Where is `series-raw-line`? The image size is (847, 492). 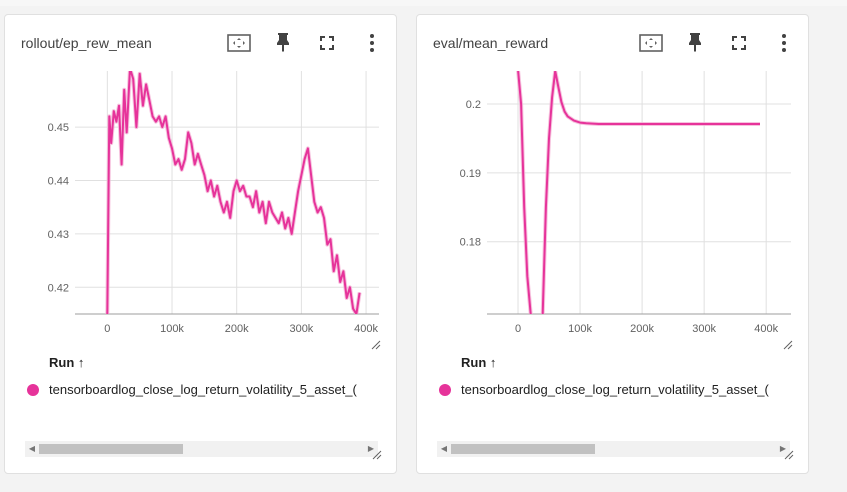
series-raw-line is located at coordinates (638, 192).